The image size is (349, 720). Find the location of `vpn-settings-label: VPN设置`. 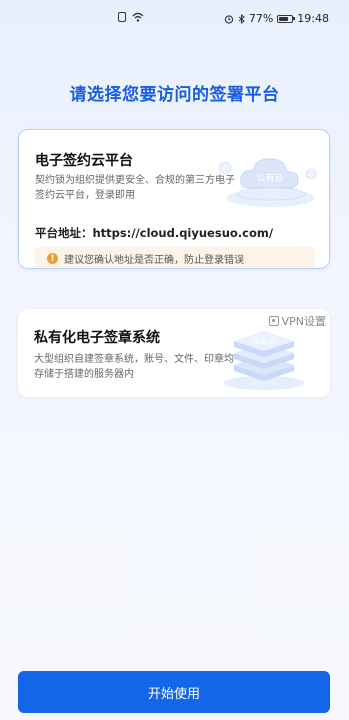

vpn-settings-label: VPN设置 is located at coordinates (303, 321).